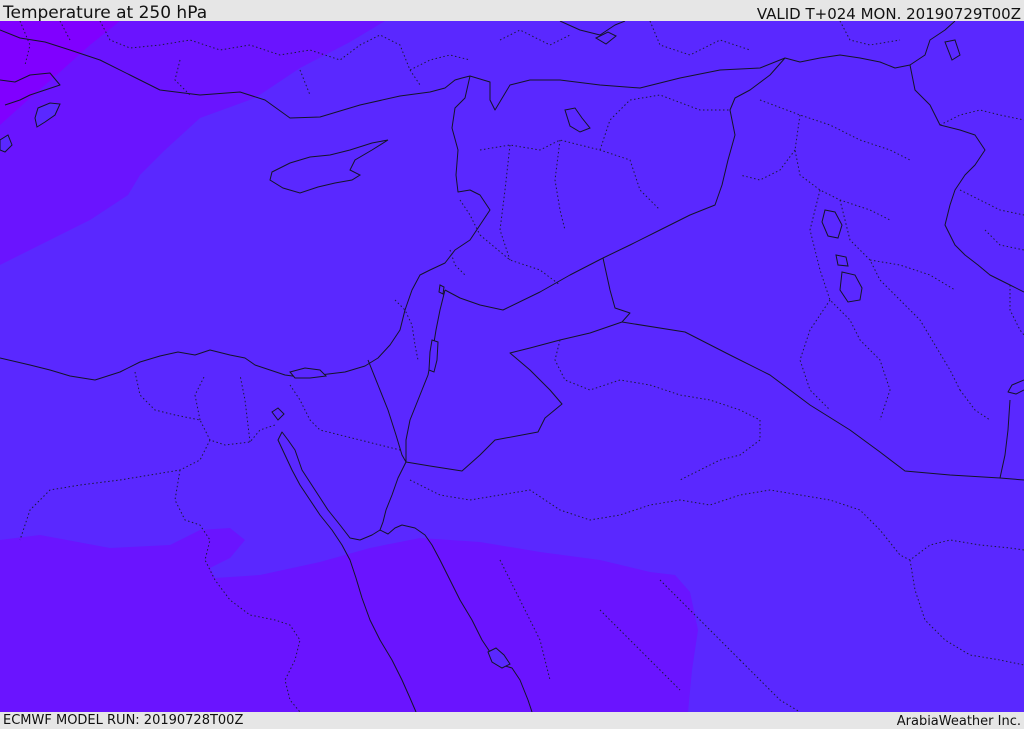  Describe the element at coordinates (842, 260) in the screenshot. I see `lake-habbaniyah` at that location.